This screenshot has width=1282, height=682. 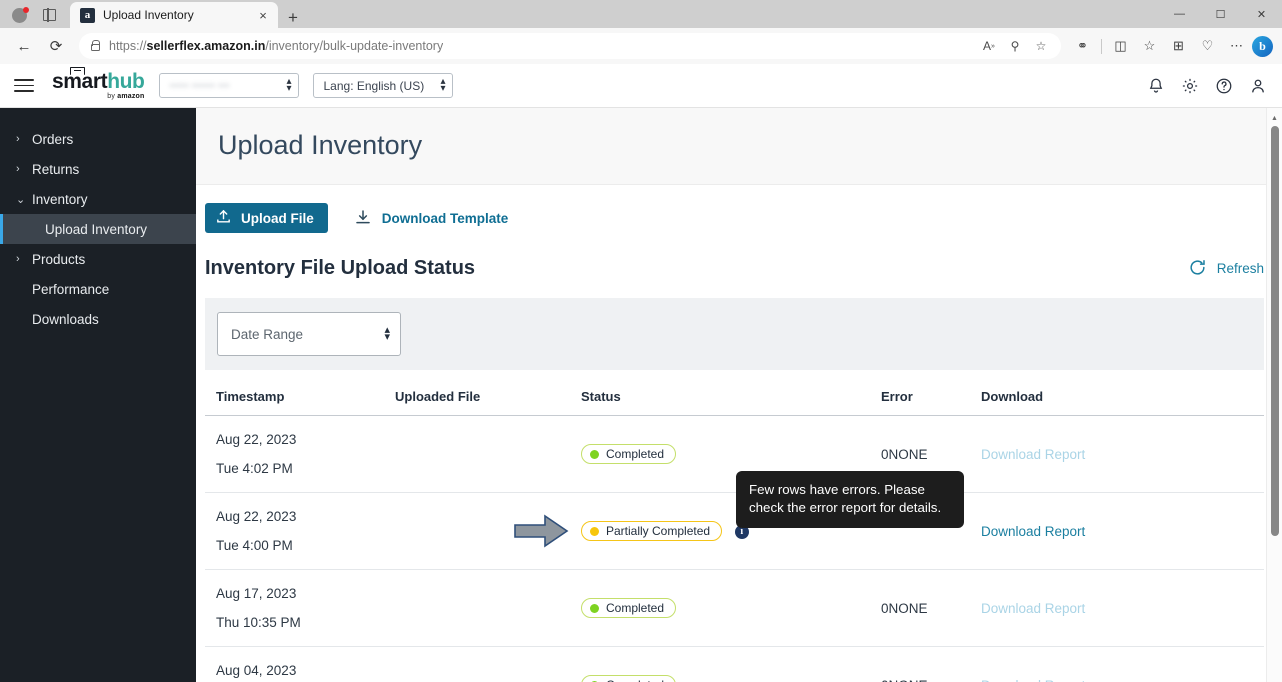 What do you see at coordinates (309, 334) in the screenshot?
I see `date-range-select: Date Range ▴ ▾` at bounding box center [309, 334].